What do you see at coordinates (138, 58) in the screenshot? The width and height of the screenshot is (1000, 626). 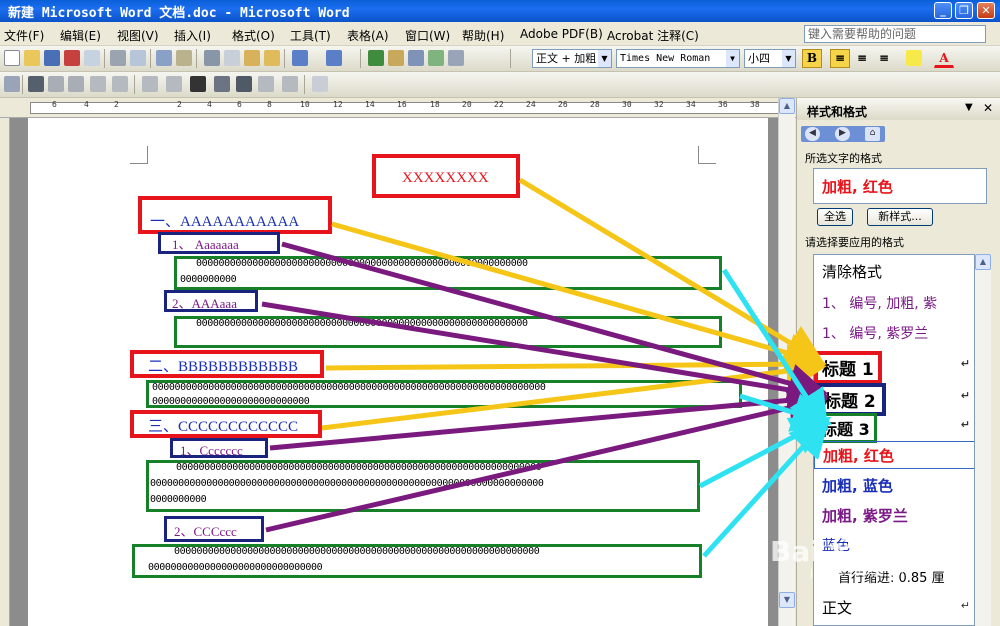 I see `print-preview-icon` at bounding box center [138, 58].